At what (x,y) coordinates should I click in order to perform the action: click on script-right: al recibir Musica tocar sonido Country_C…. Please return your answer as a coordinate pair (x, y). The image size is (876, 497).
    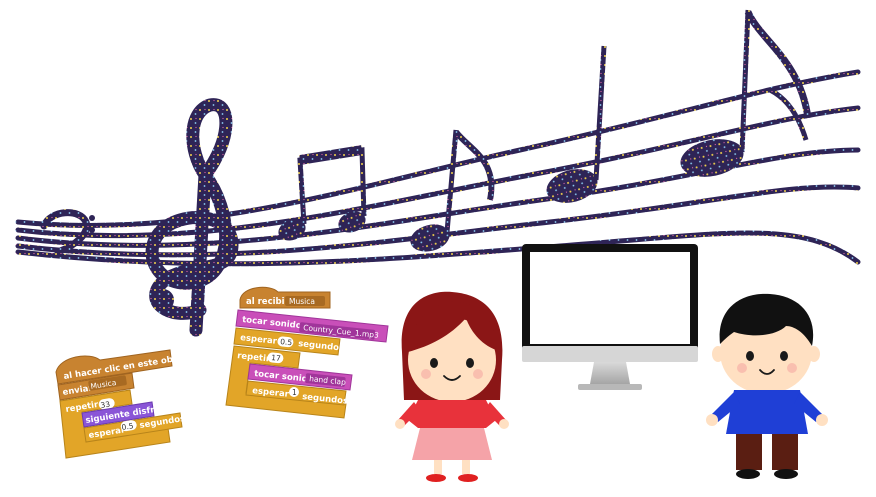
    Looking at the image, I should click on (307, 352).